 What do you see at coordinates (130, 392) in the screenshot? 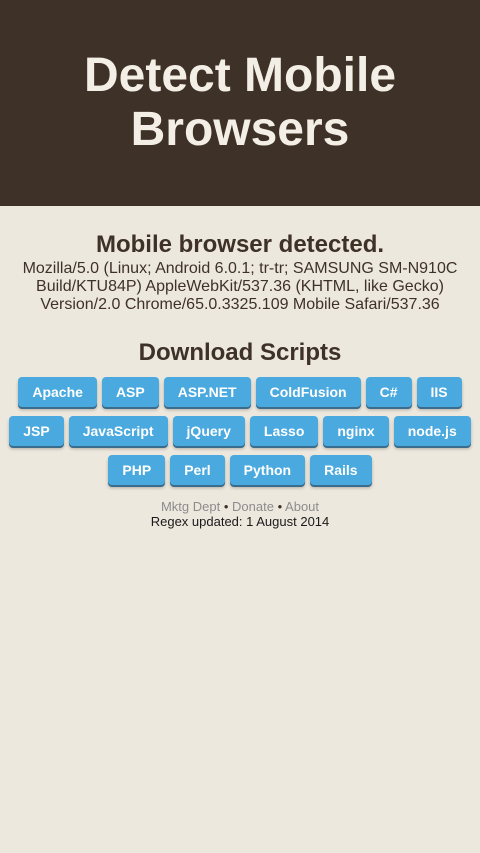
I see `asp-button: ASP` at bounding box center [130, 392].